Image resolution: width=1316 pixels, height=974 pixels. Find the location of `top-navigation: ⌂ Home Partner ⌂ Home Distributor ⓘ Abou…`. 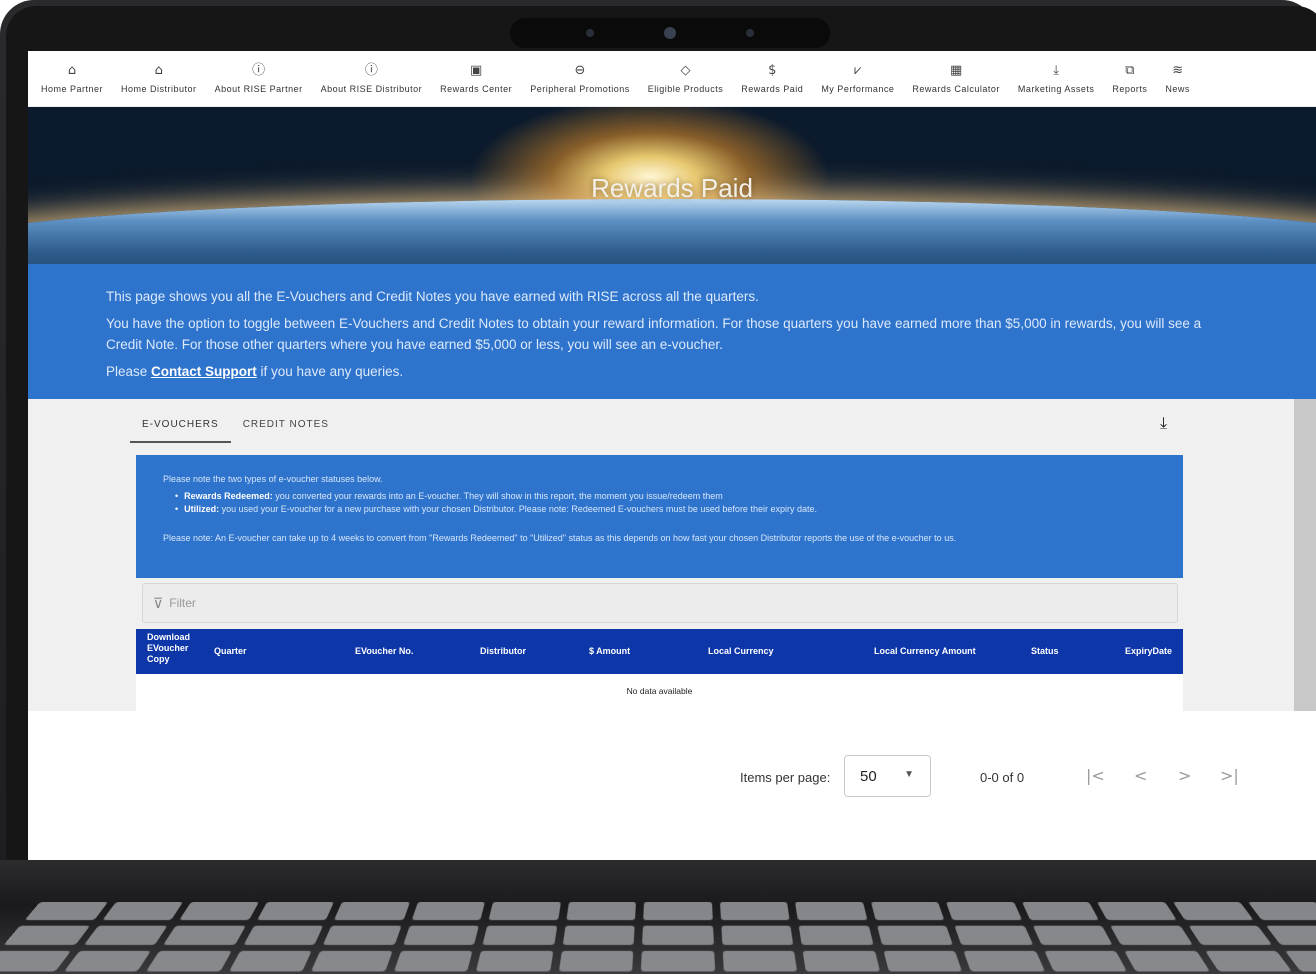

top-navigation: ⌂ Home Partner ⌂ Home Distributor ⓘ Abou… is located at coordinates (672, 79).